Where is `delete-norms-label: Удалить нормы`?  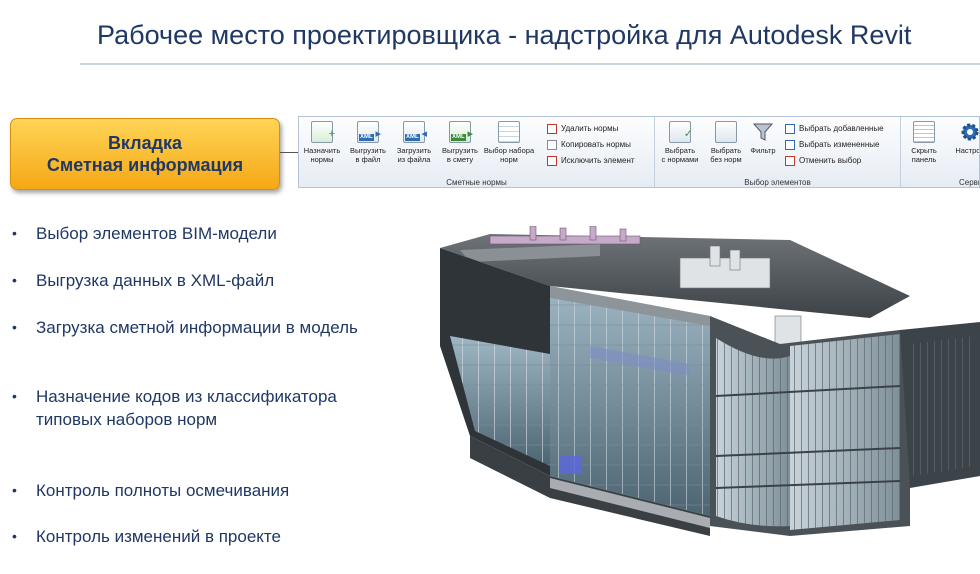 delete-norms-label: Удалить нормы is located at coordinates (590, 128).